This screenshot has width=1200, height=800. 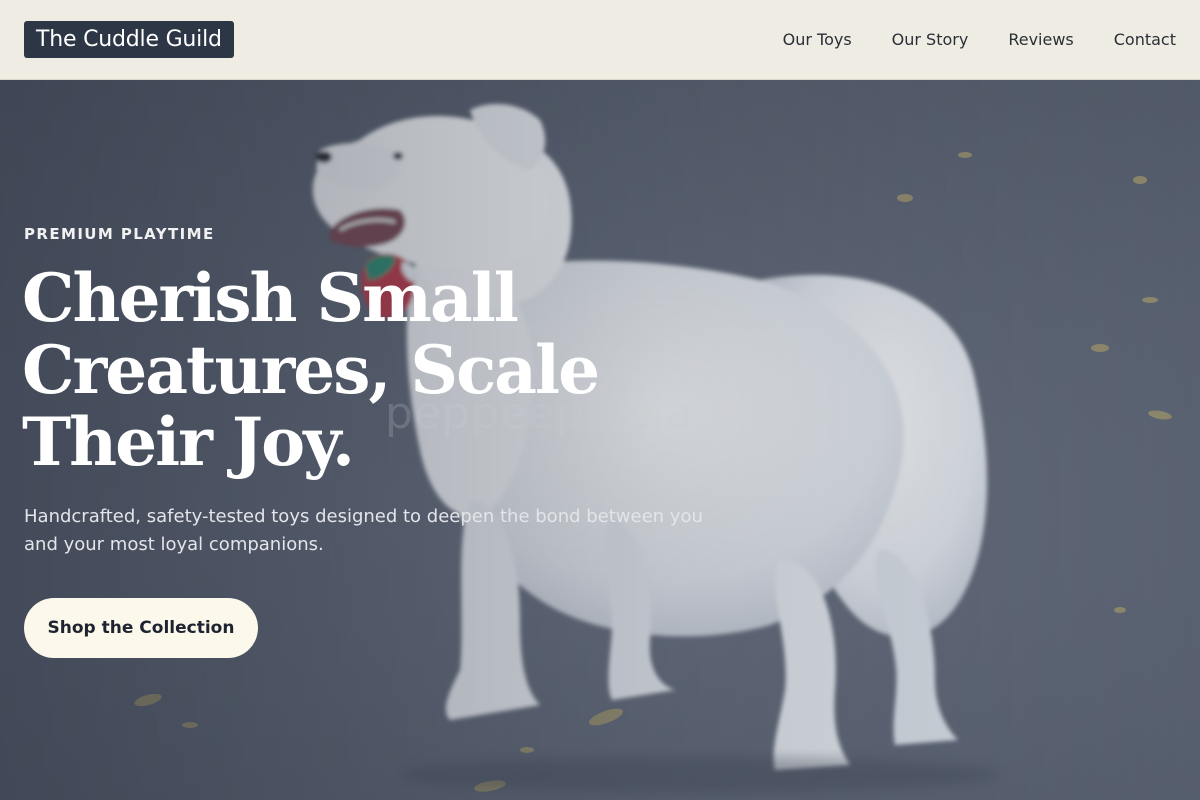 I want to click on nav-link-our-story: Our Story, so click(x=930, y=40).